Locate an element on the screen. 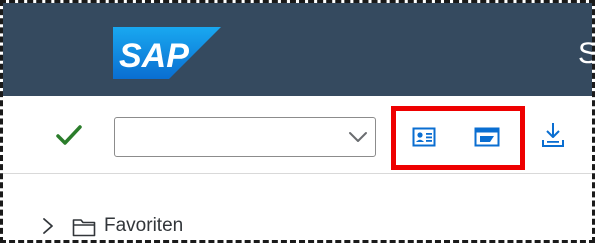 This screenshot has height=243, width=595. nav-label-favoriten: Favoriten is located at coordinates (143, 226).